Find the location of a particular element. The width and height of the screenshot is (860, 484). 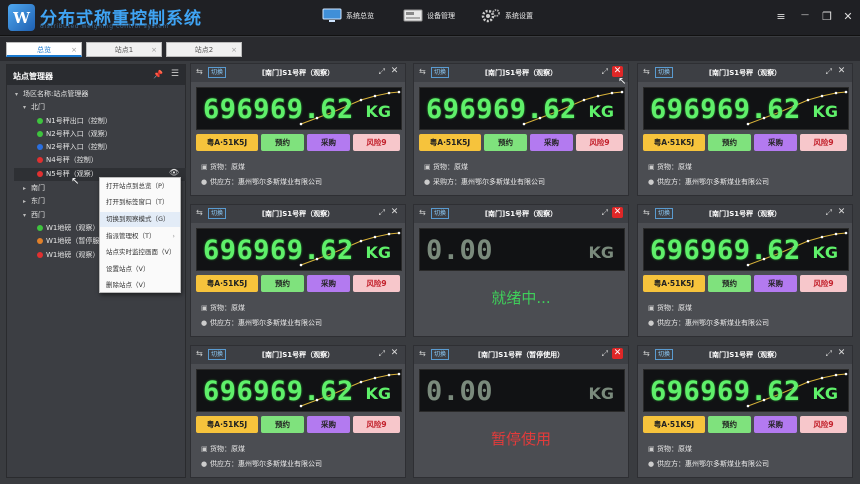

maximize-button: ❐ is located at coordinates (827, 16).